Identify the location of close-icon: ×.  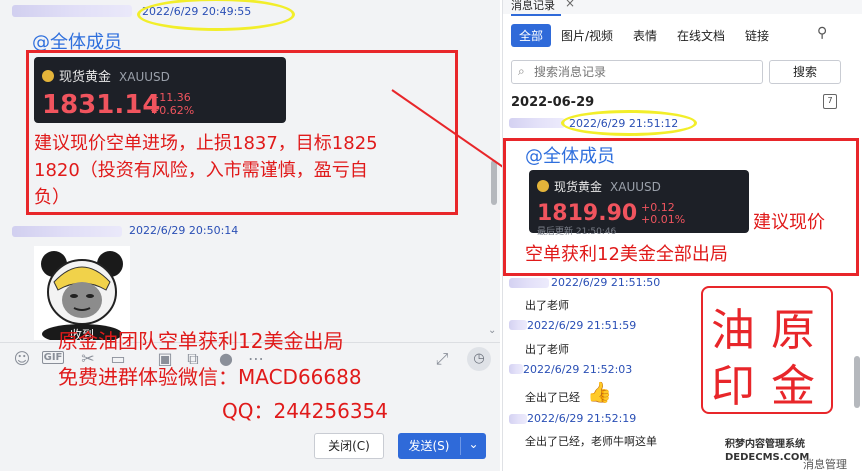
(570, 5).